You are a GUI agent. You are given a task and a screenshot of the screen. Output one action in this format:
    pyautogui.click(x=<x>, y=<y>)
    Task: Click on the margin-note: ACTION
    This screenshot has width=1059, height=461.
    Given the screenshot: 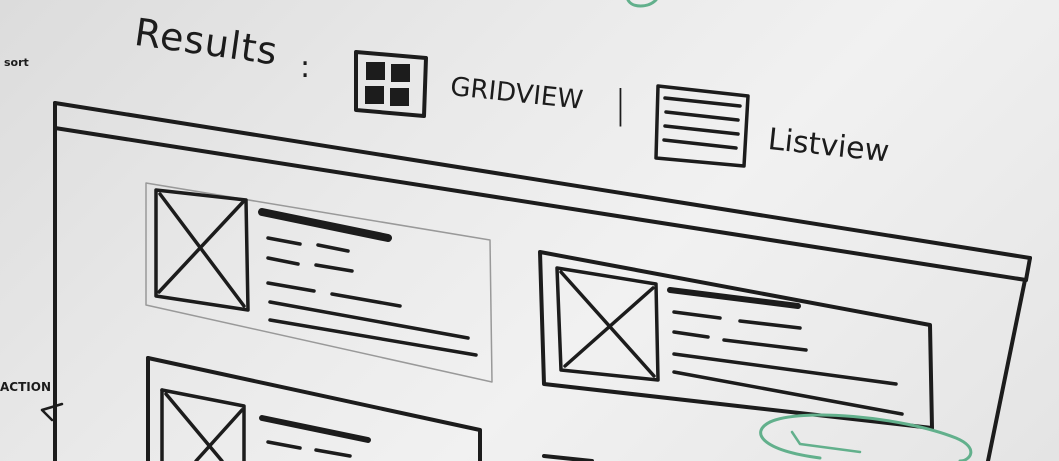 What is the action you would take?
    pyautogui.click(x=25, y=387)
    